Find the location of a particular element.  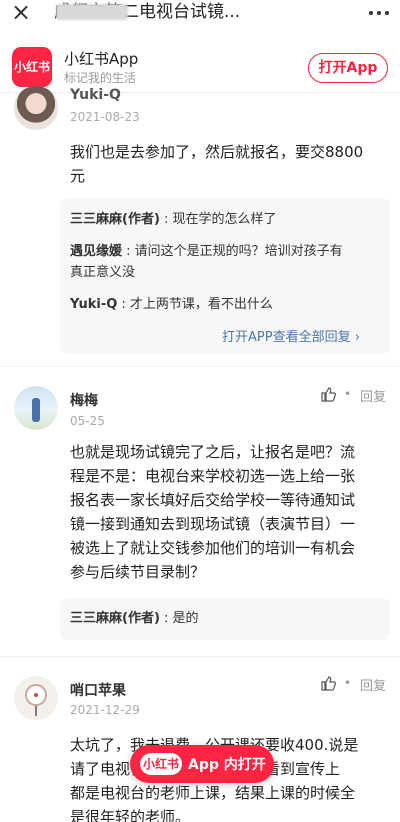

comment-text-line: 都是电视台的老师上课，结果上课的时候全 is located at coordinates (213, 793).